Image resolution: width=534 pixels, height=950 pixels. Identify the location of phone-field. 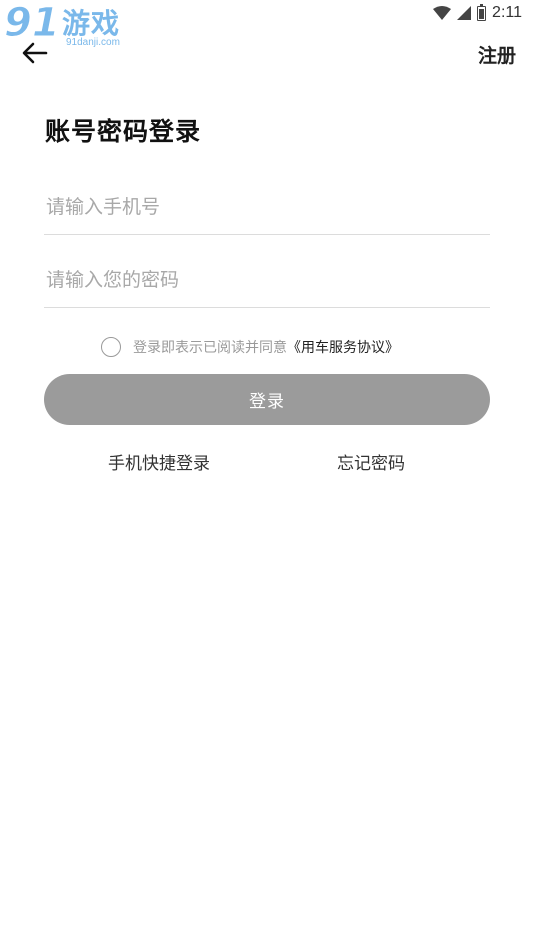
(267, 207).